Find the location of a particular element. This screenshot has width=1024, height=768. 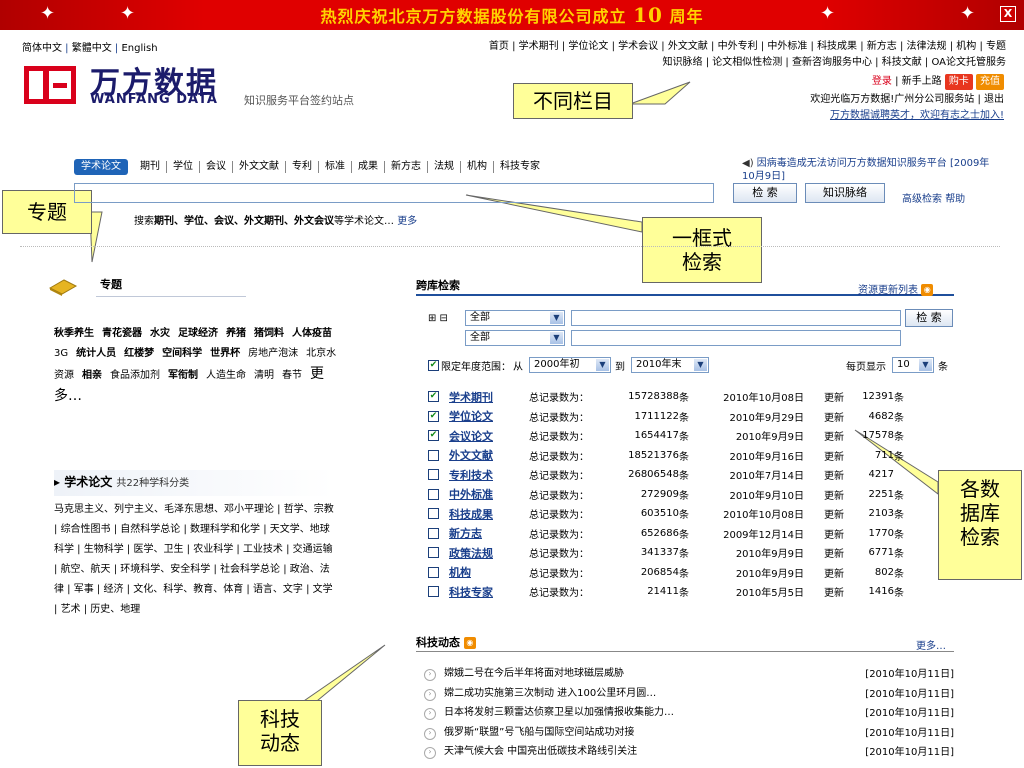

discipline-link: 马克思主义、列宁主义、毛泽东思想、邓小平理论 is located at coordinates (164, 509).